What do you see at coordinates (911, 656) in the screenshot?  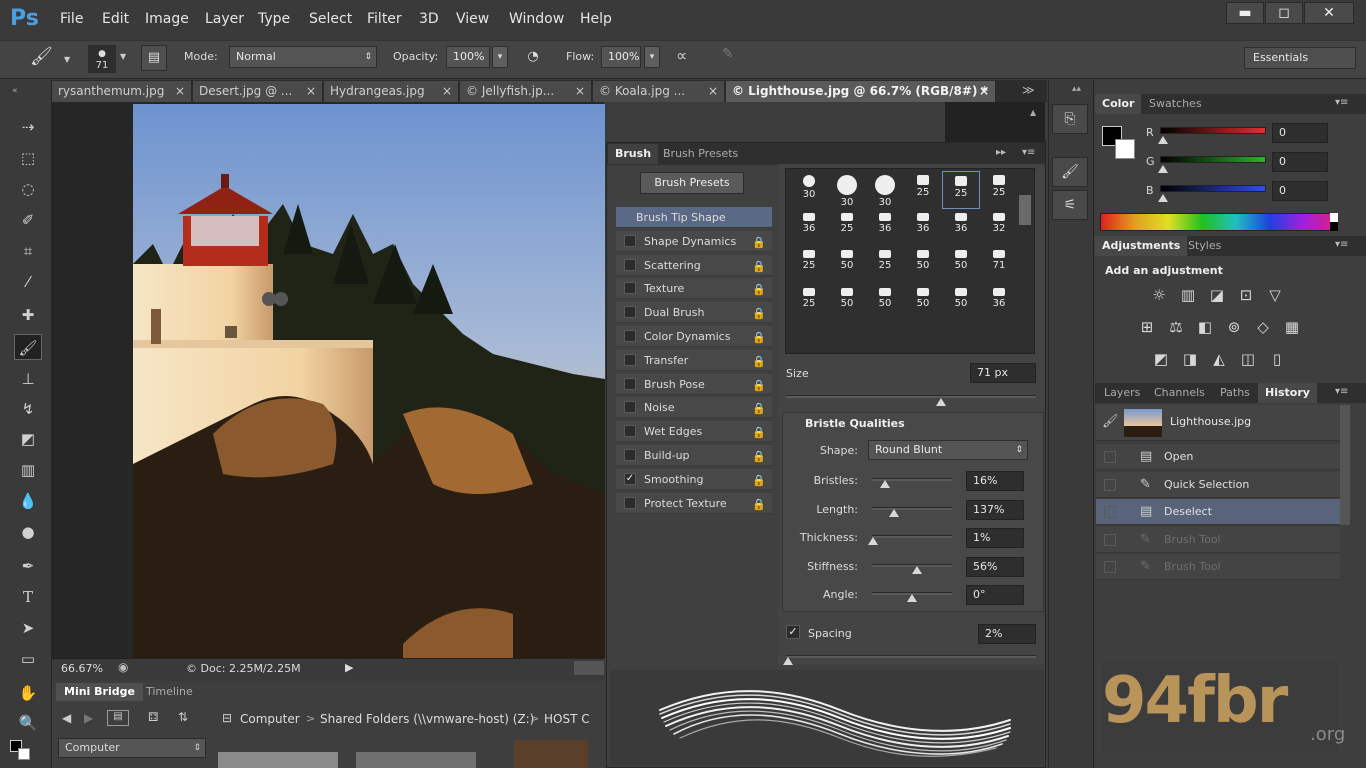 I see `spacing-slider` at bounding box center [911, 656].